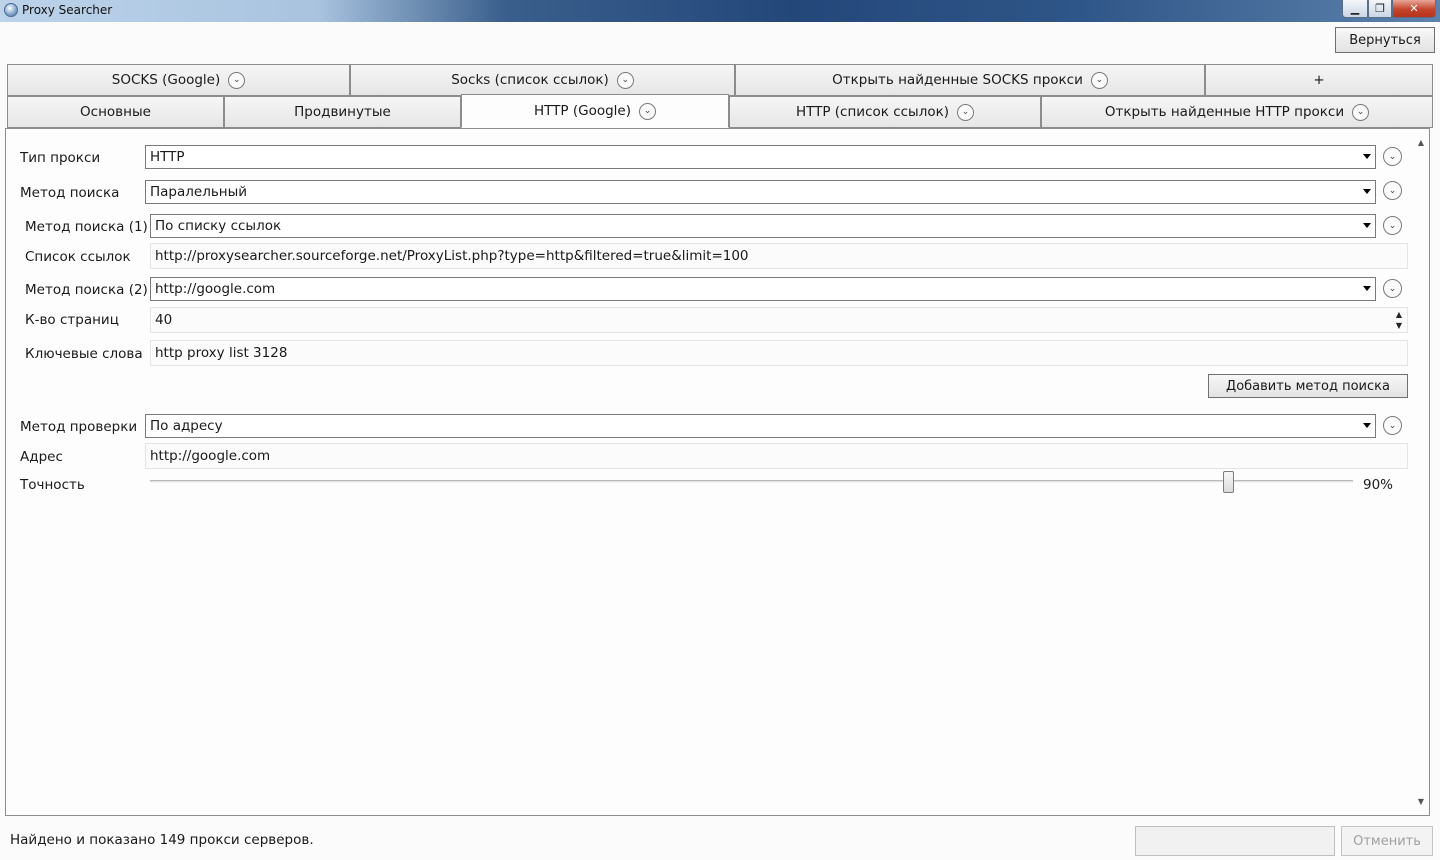 This screenshot has height=860, width=1440. Describe the element at coordinates (78, 257) in the screenshot. I see `link-list-label: Список ссылок` at that location.